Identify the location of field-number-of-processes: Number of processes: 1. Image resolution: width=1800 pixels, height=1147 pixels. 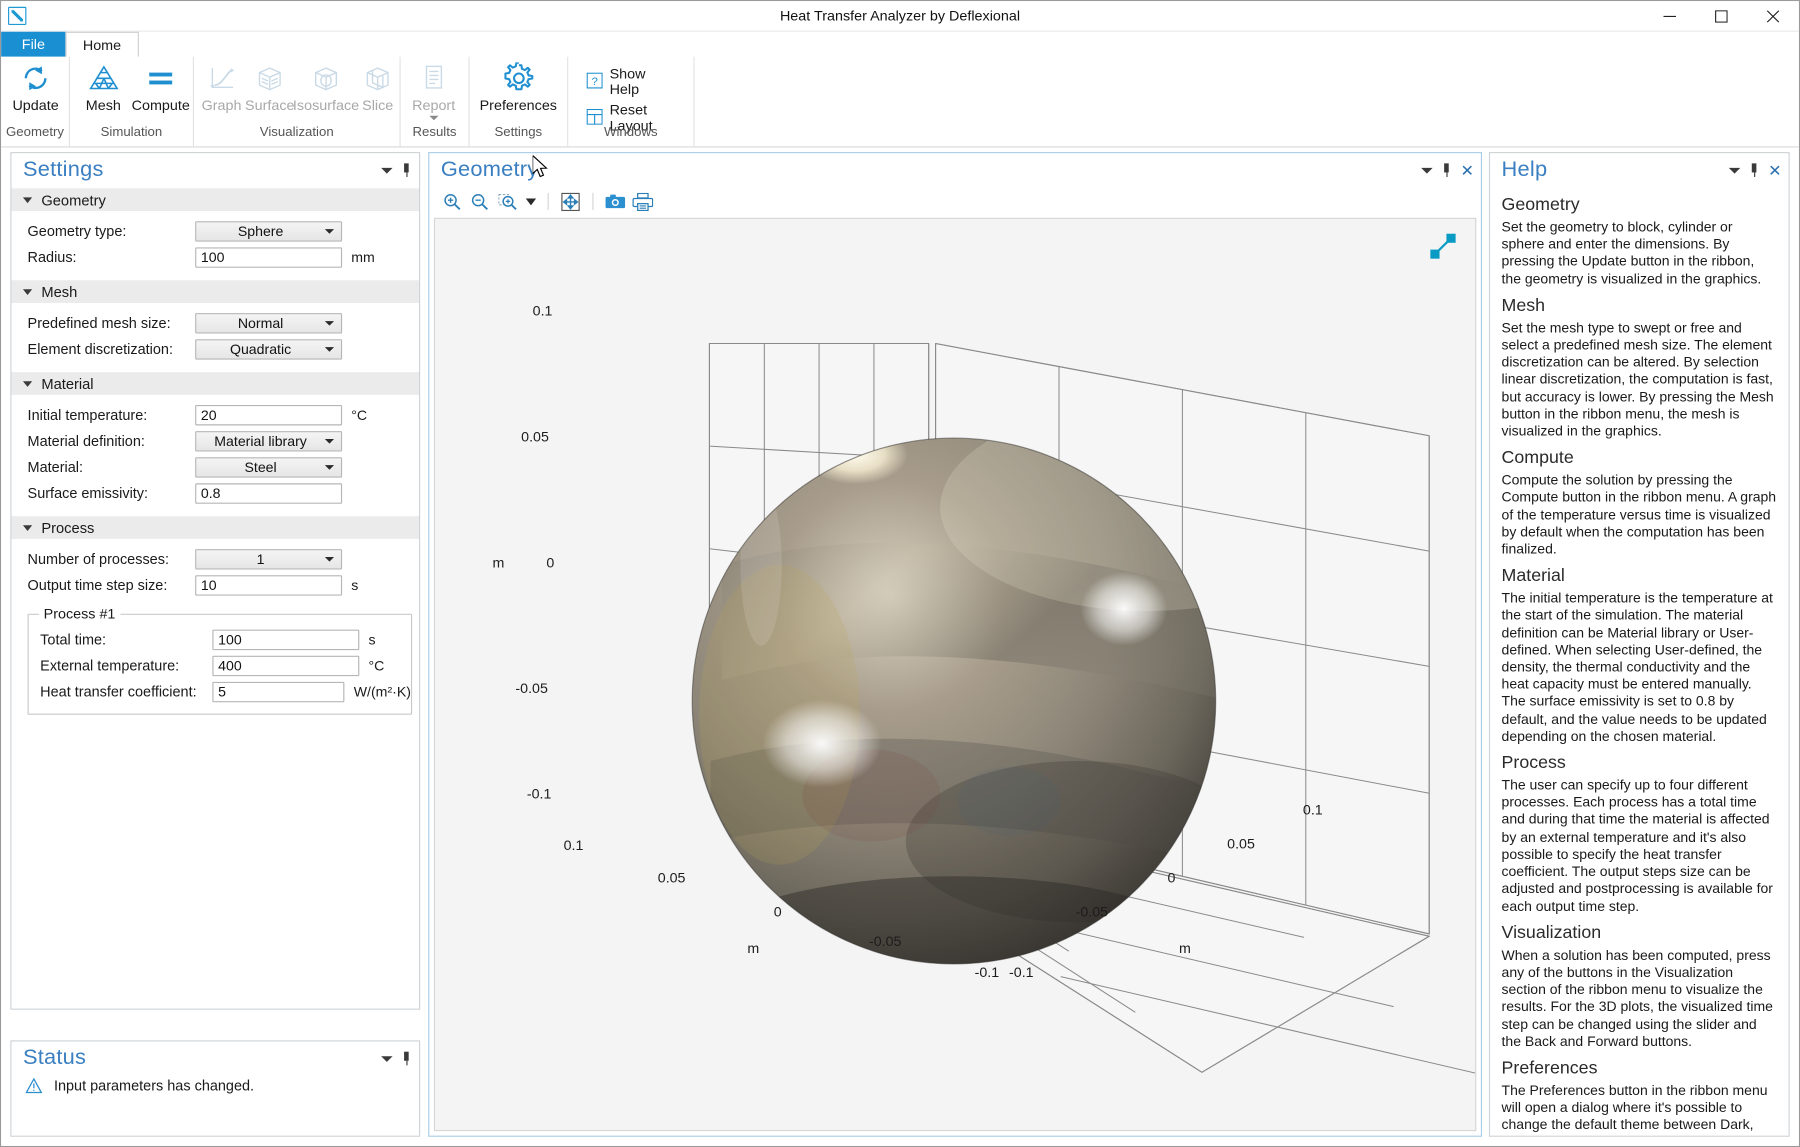
(215, 559).